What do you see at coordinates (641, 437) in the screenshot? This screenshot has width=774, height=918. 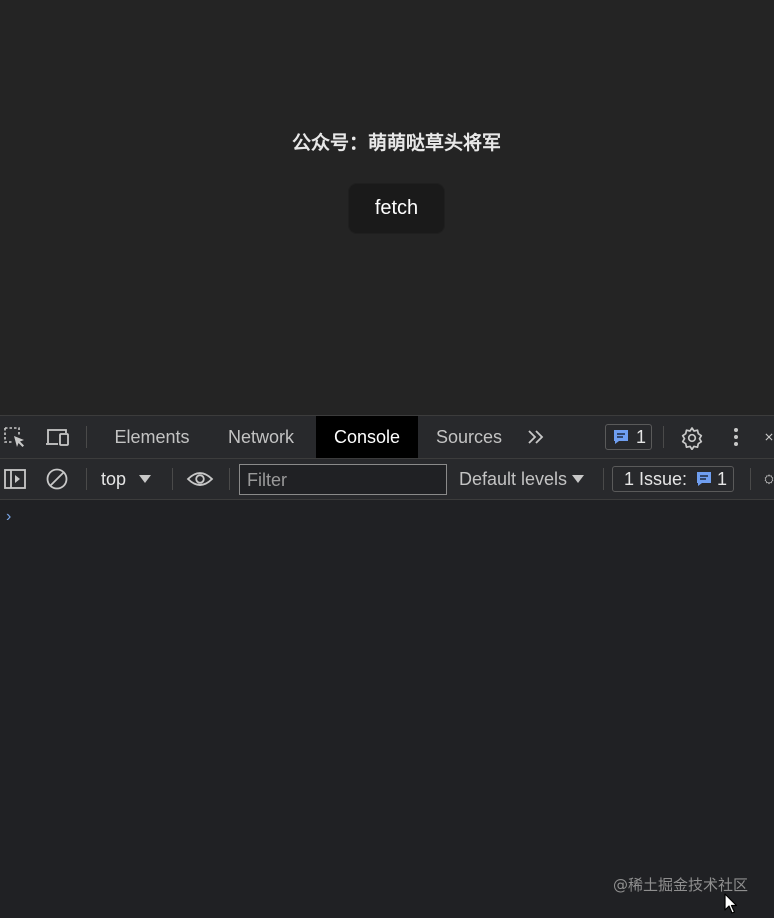 I see `messages-count: 1` at bounding box center [641, 437].